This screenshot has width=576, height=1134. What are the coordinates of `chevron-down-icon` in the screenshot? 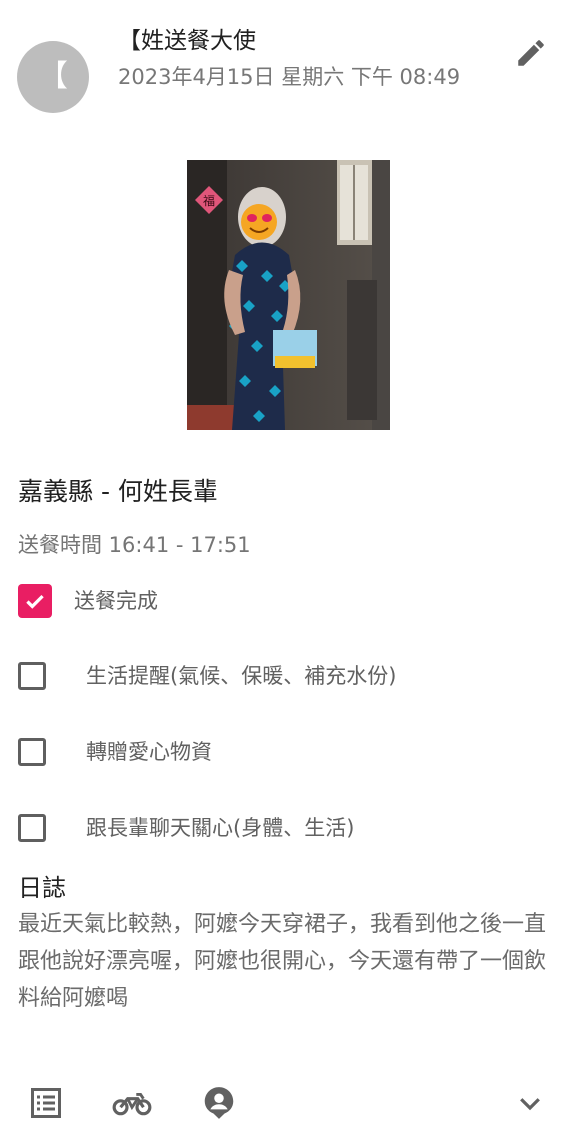 It's located at (530, 1104).